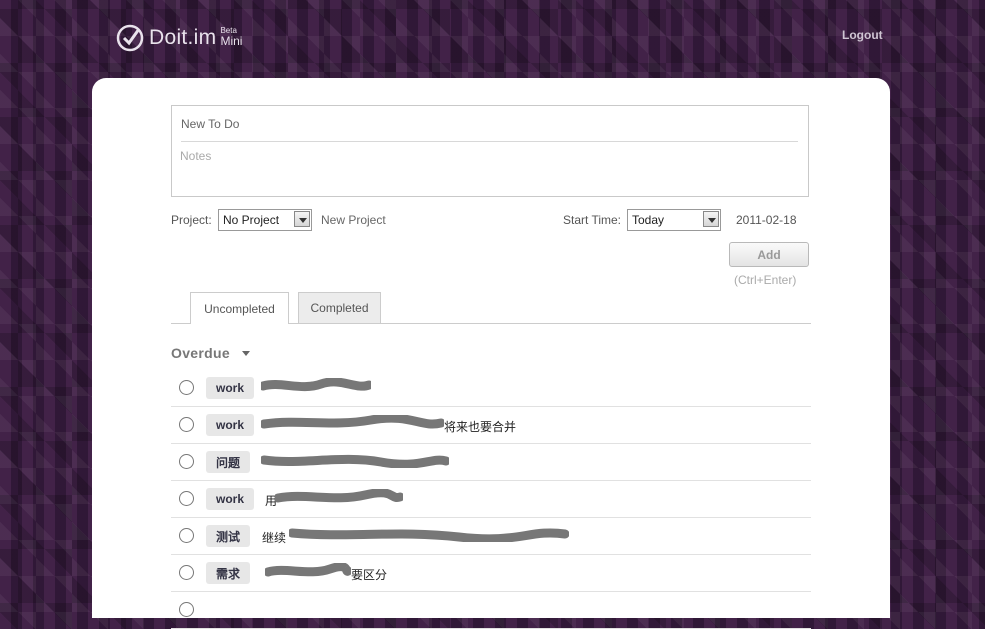 The width and height of the screenshot is (985, 629). I want to click on start-time-label: Start Time:, so click(592, 220).